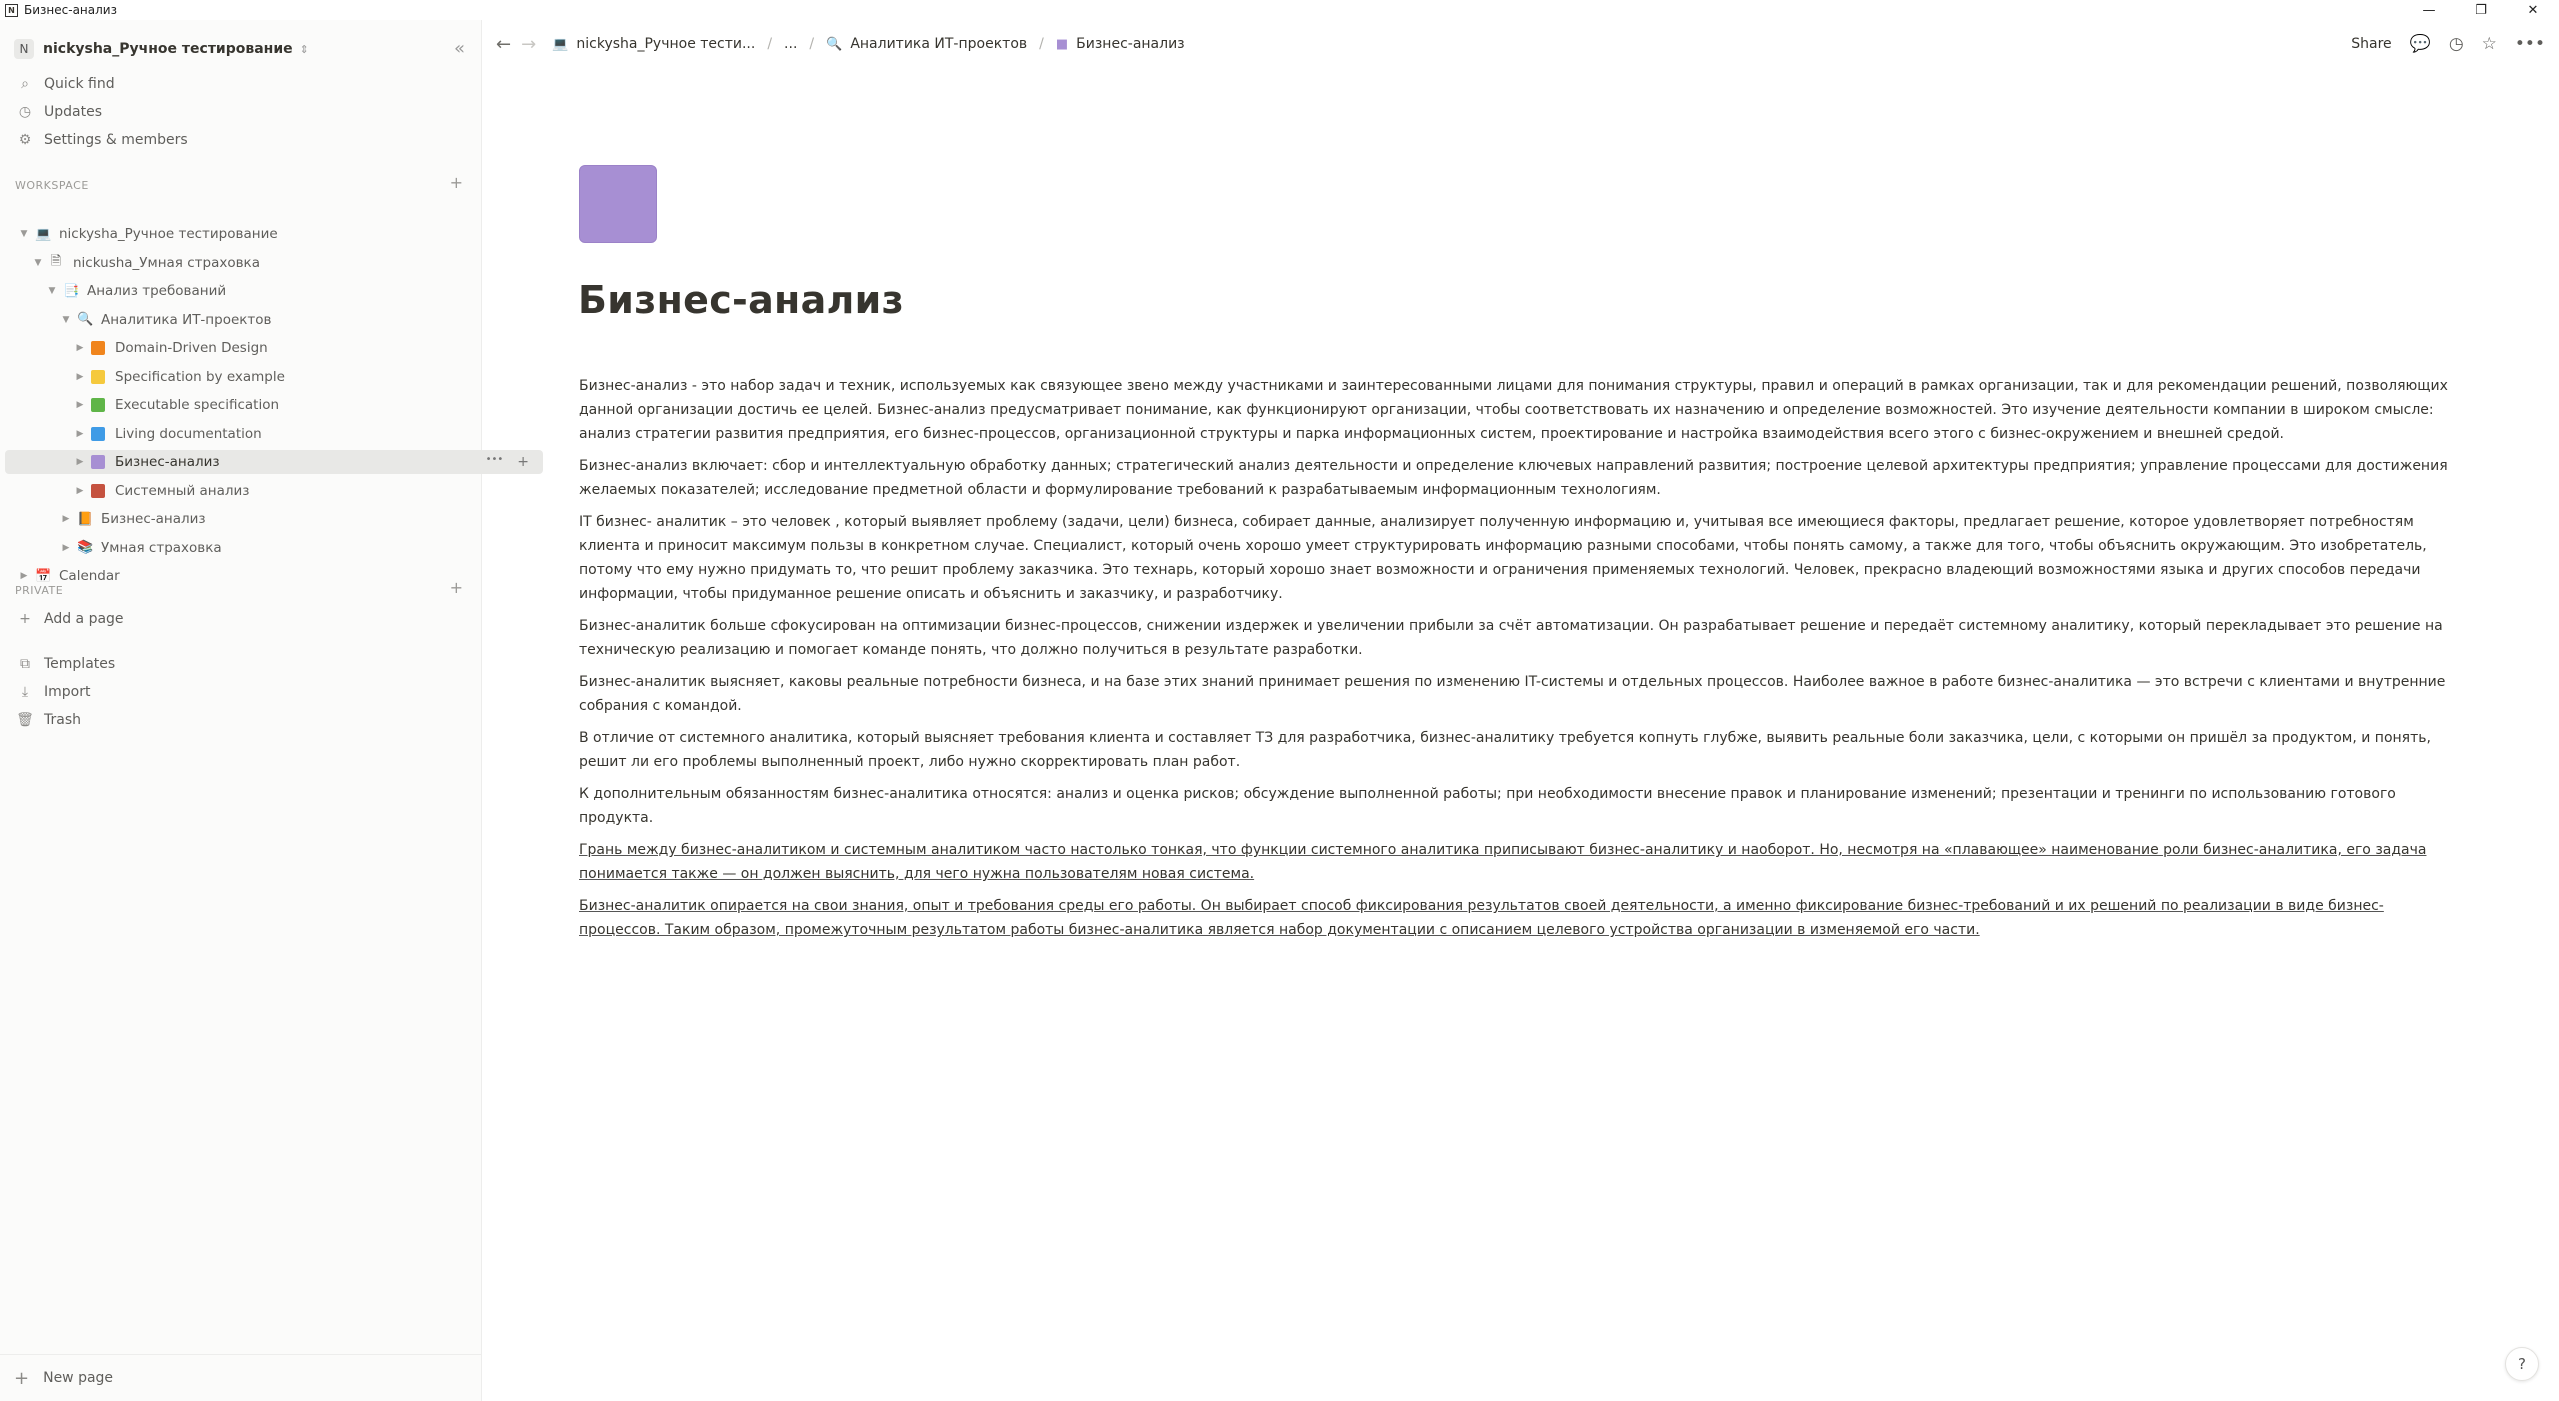  Describe the element at coordinates (503, 44) in the screenshot. I see `back-arrow-icon: ←` at that location.